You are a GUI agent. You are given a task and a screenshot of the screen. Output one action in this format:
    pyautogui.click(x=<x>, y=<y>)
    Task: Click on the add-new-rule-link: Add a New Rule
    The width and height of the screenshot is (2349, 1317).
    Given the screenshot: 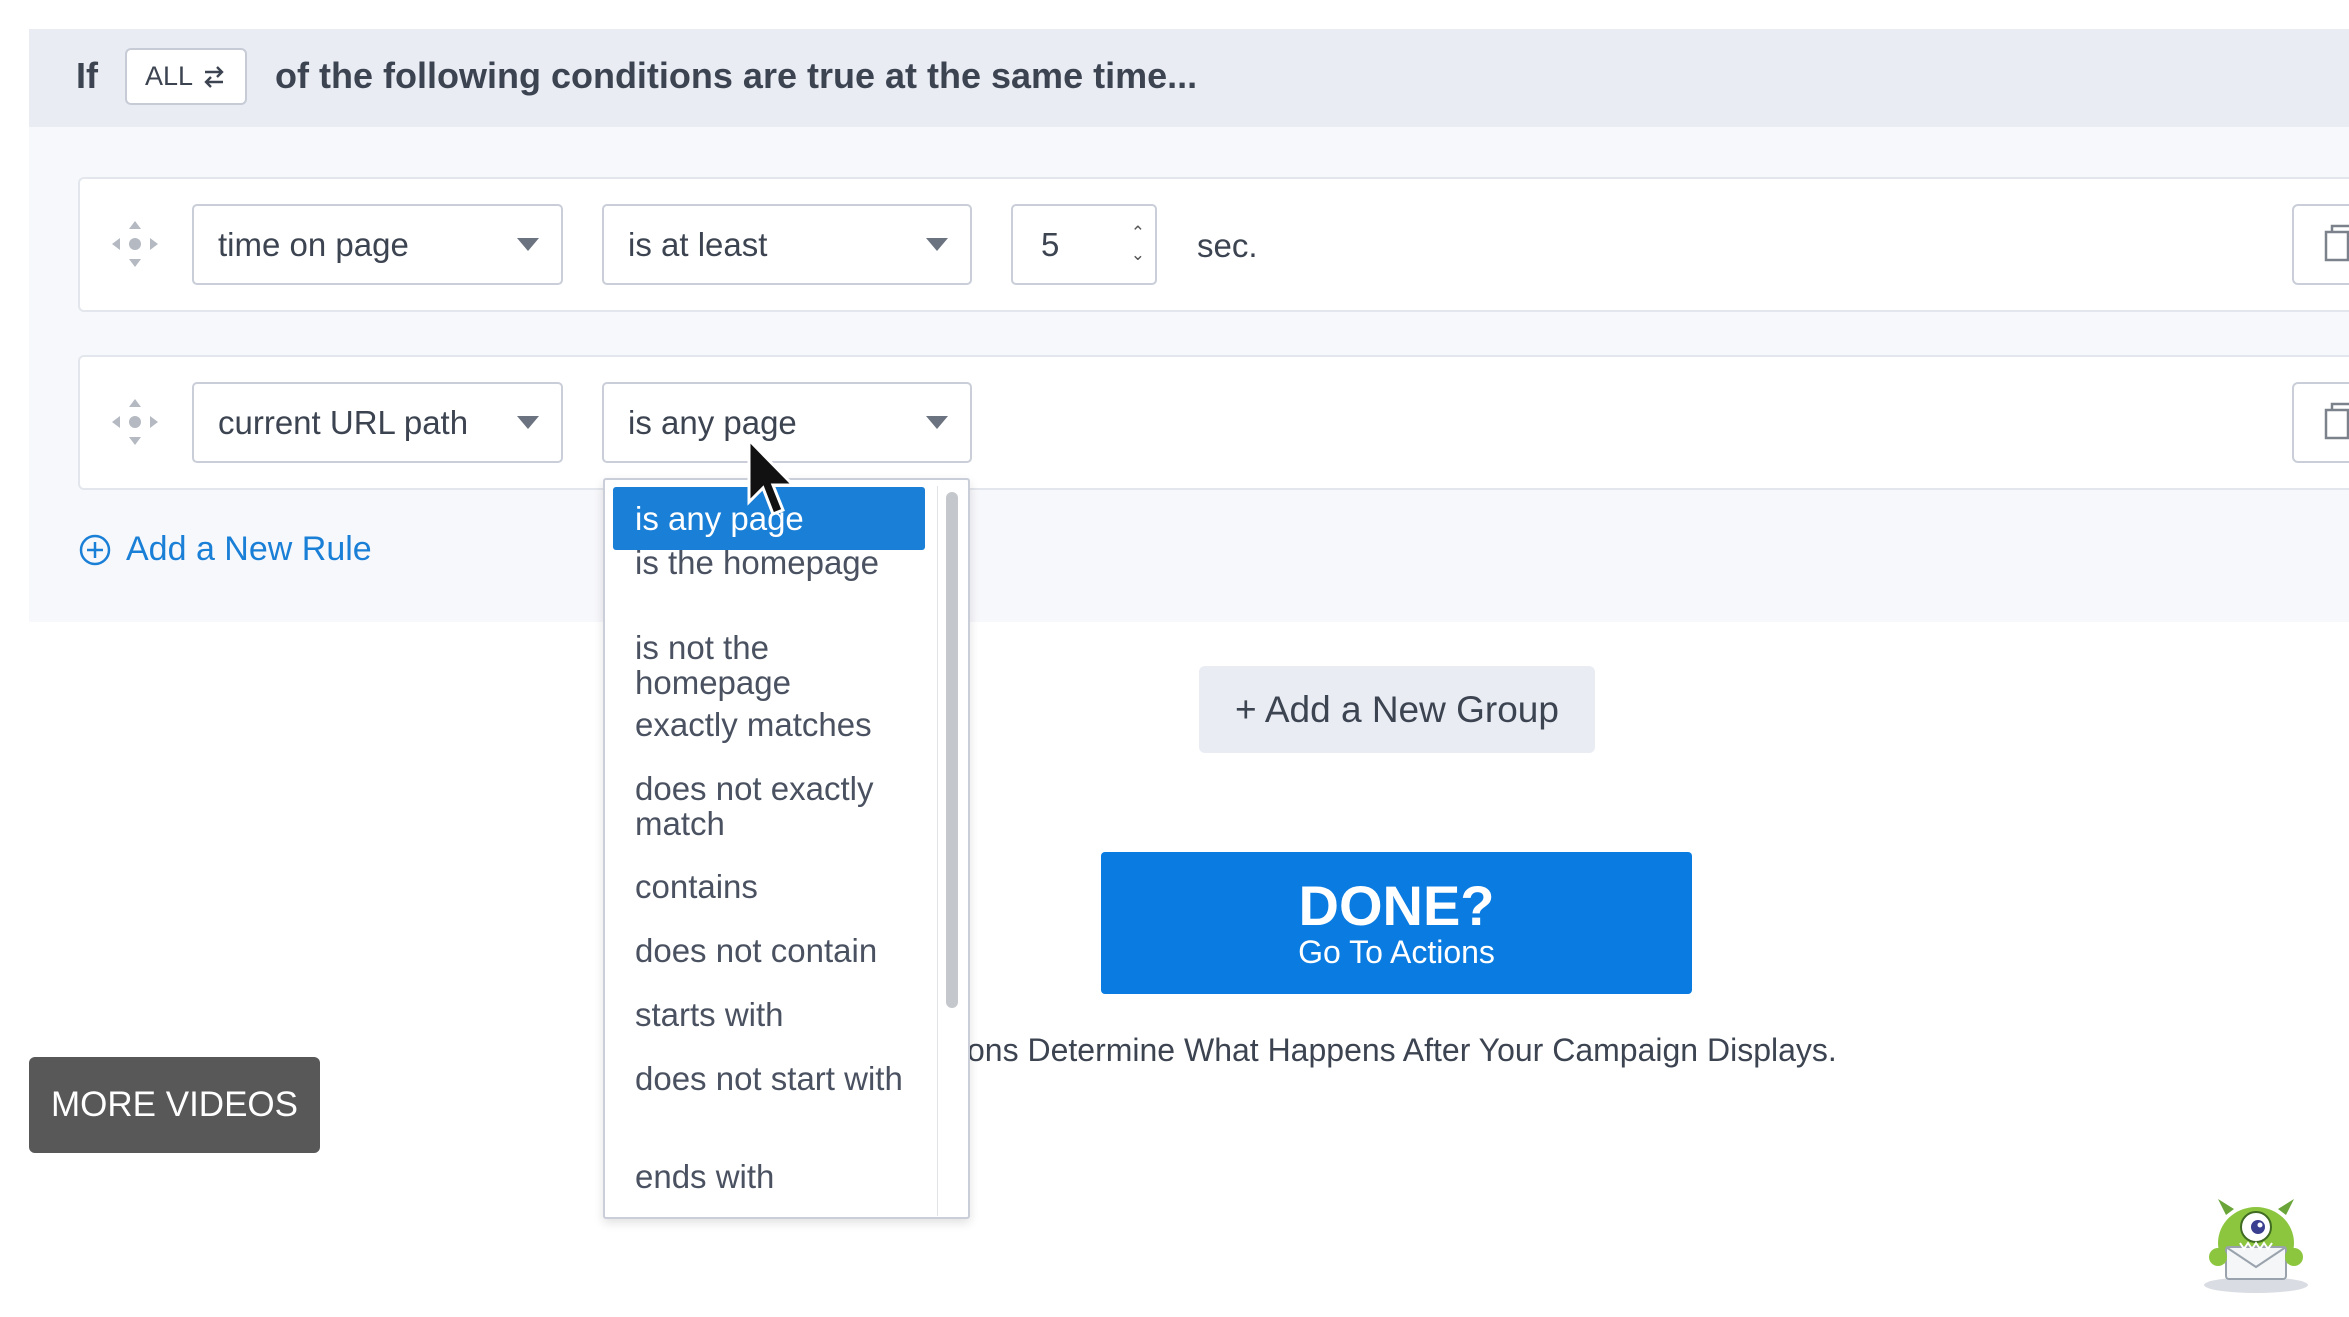 What is the action you would take?
    pyautogui.click(x=225, y=549)
    